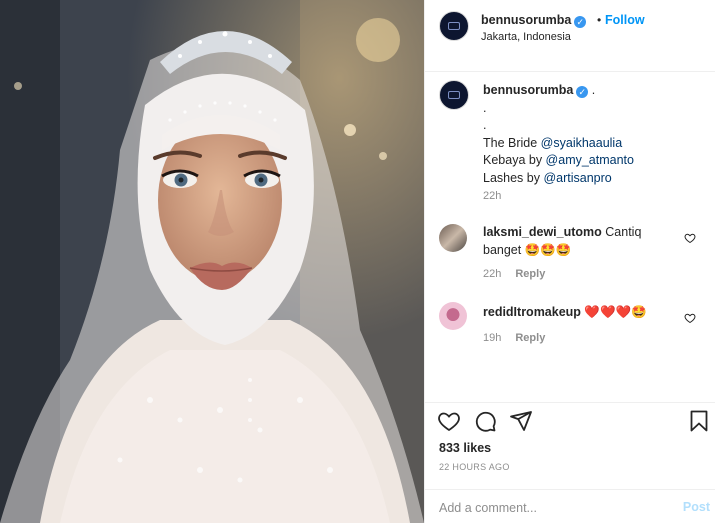  What do you see at coordinates (696, 507) in the screenshot?
I see `post-comment-button: Post` at bounding box center [696, 507].